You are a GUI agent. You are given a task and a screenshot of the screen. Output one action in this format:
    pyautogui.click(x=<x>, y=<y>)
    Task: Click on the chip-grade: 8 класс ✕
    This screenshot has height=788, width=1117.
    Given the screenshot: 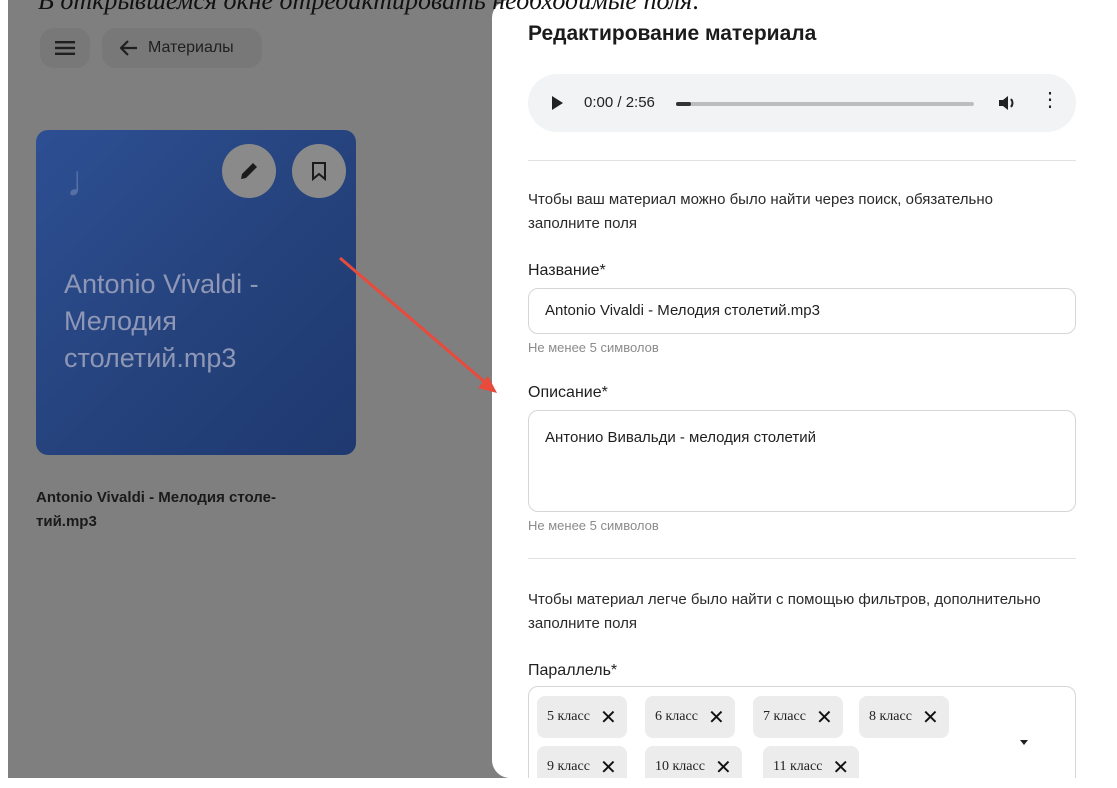 What is the action you would take?
    pyautogui.click(x=904, y=717)
    